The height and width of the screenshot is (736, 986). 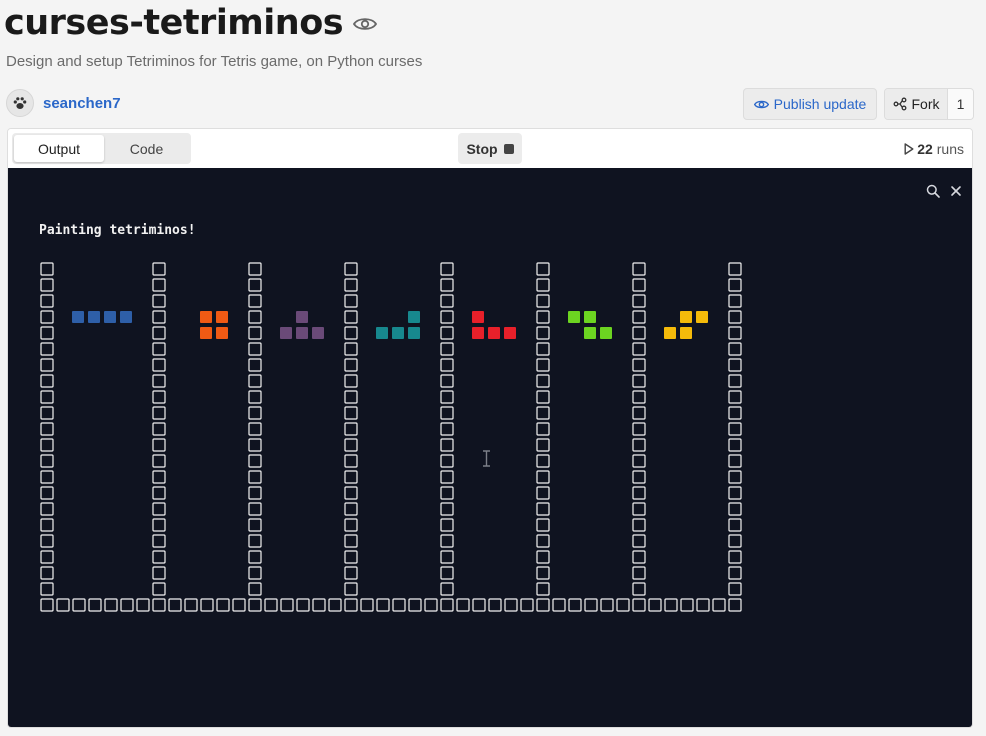 I want to click on author-link: seanchen7, so click(x=82, y=103).